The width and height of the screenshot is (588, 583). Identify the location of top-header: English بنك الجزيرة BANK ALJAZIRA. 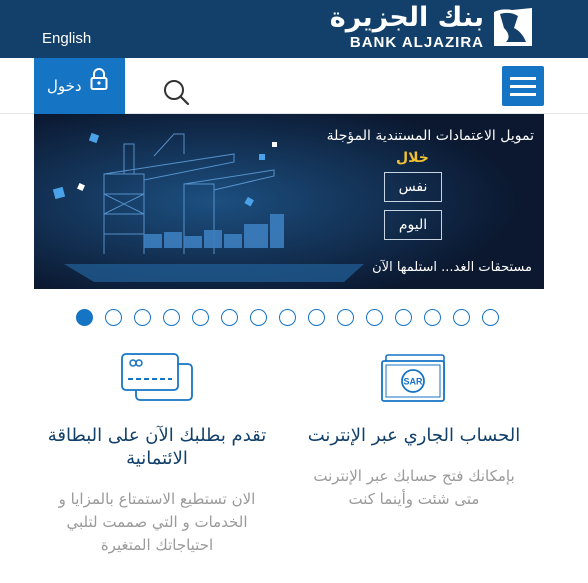
(294, 29).